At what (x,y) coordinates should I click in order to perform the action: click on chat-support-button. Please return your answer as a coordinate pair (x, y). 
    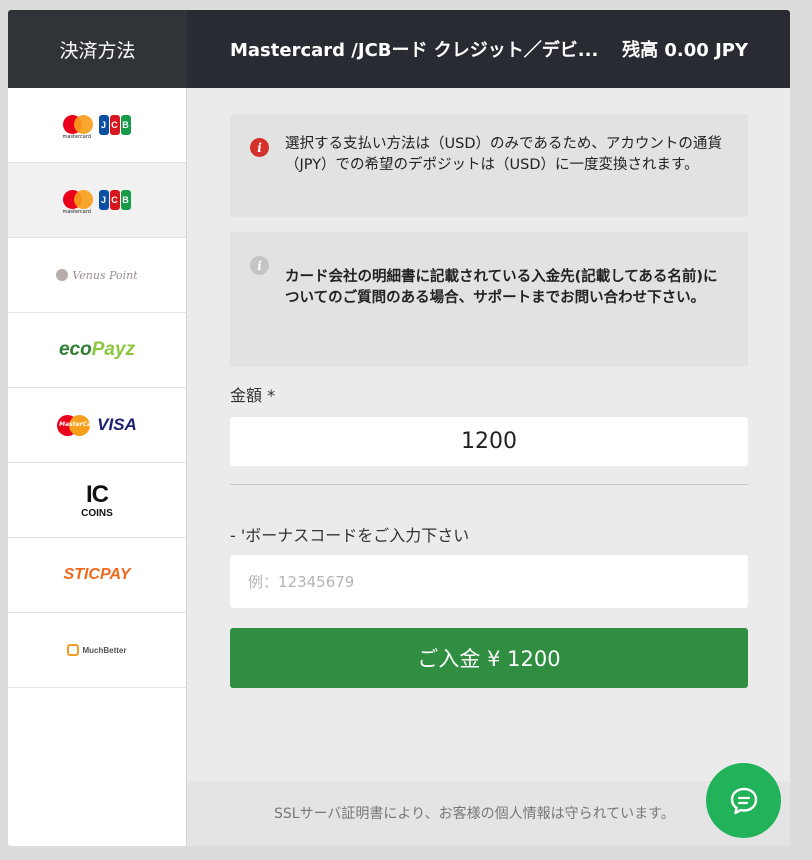
    Looking at the image, I should click on (743, 800).